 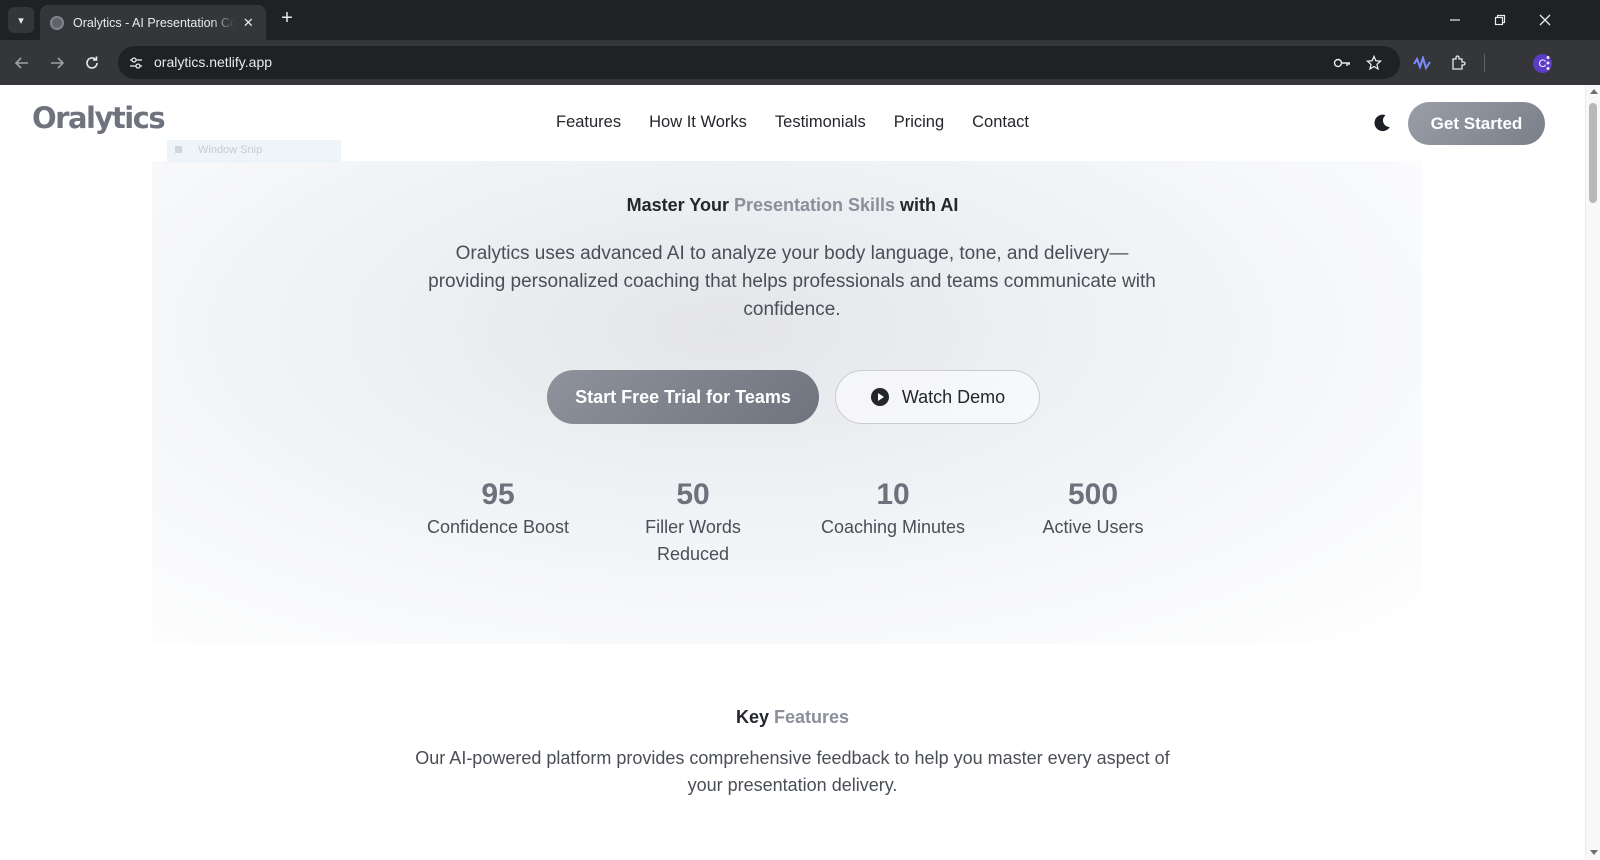 I want to click on stat-confidence-boost: 95 Confidence Boost, so click(x=498, y=509).